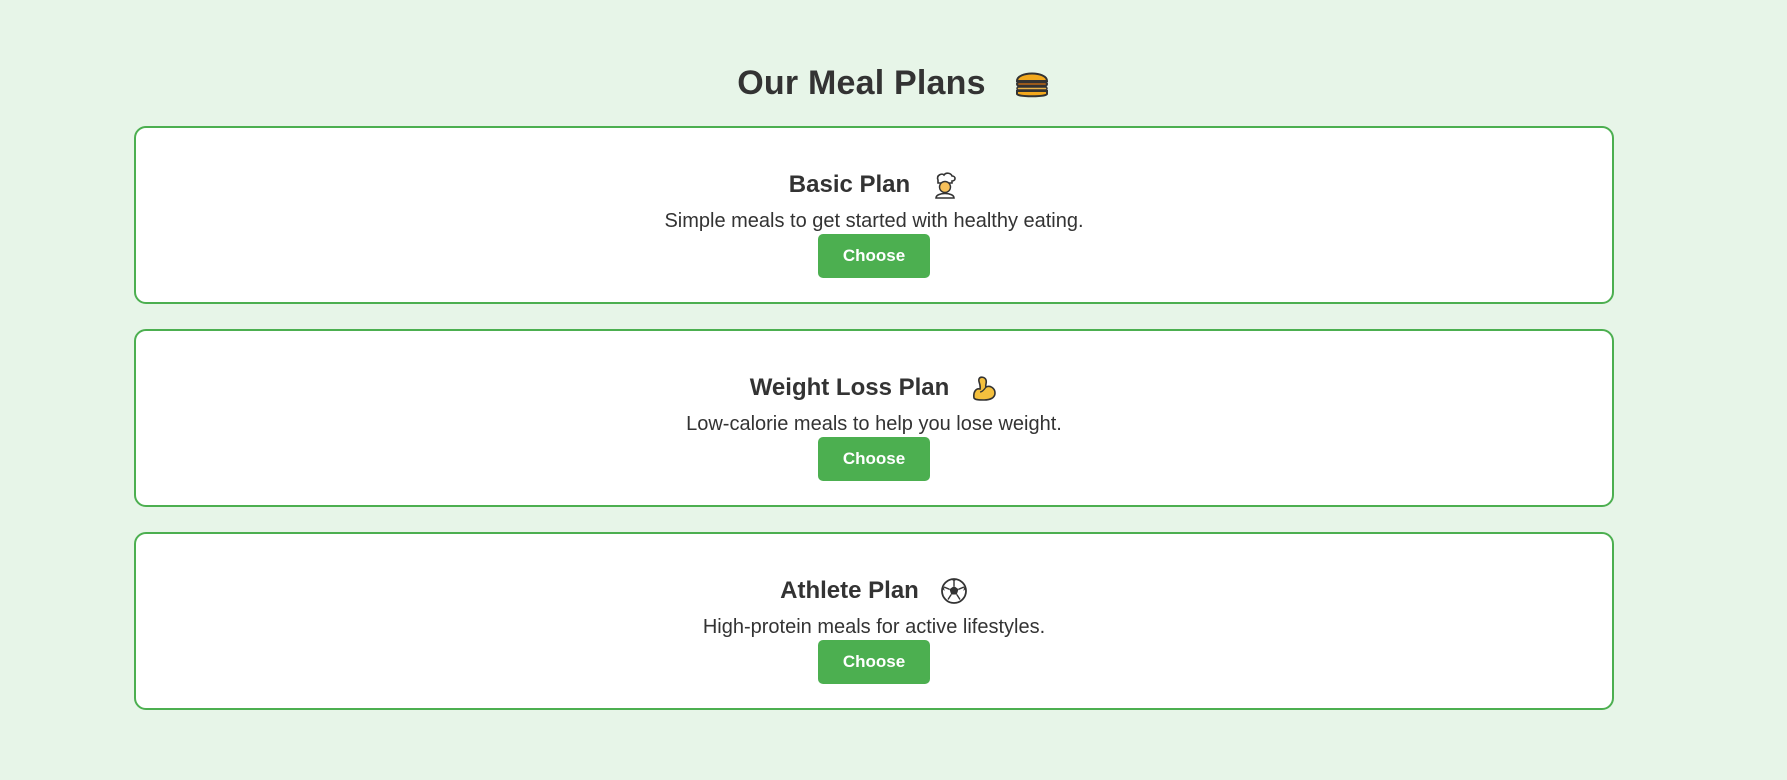 This screenshot has height=780, width=1787. I want to click on choose-weight-loss-plan-button: Choose, so click(874, 459).